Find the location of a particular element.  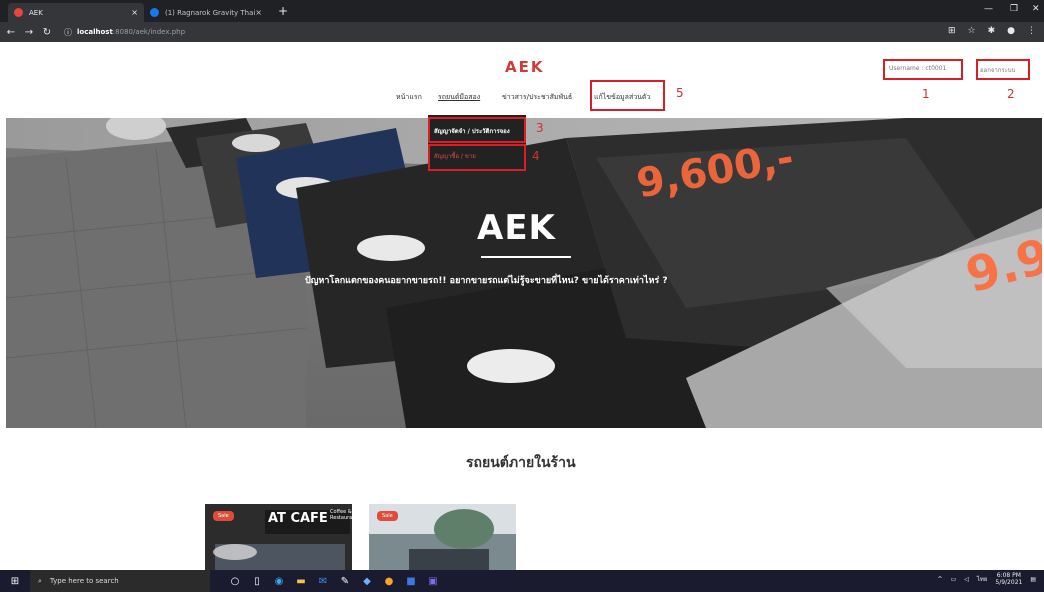

wifi-app-icon: ◆ is located at coordinates (367, 581).